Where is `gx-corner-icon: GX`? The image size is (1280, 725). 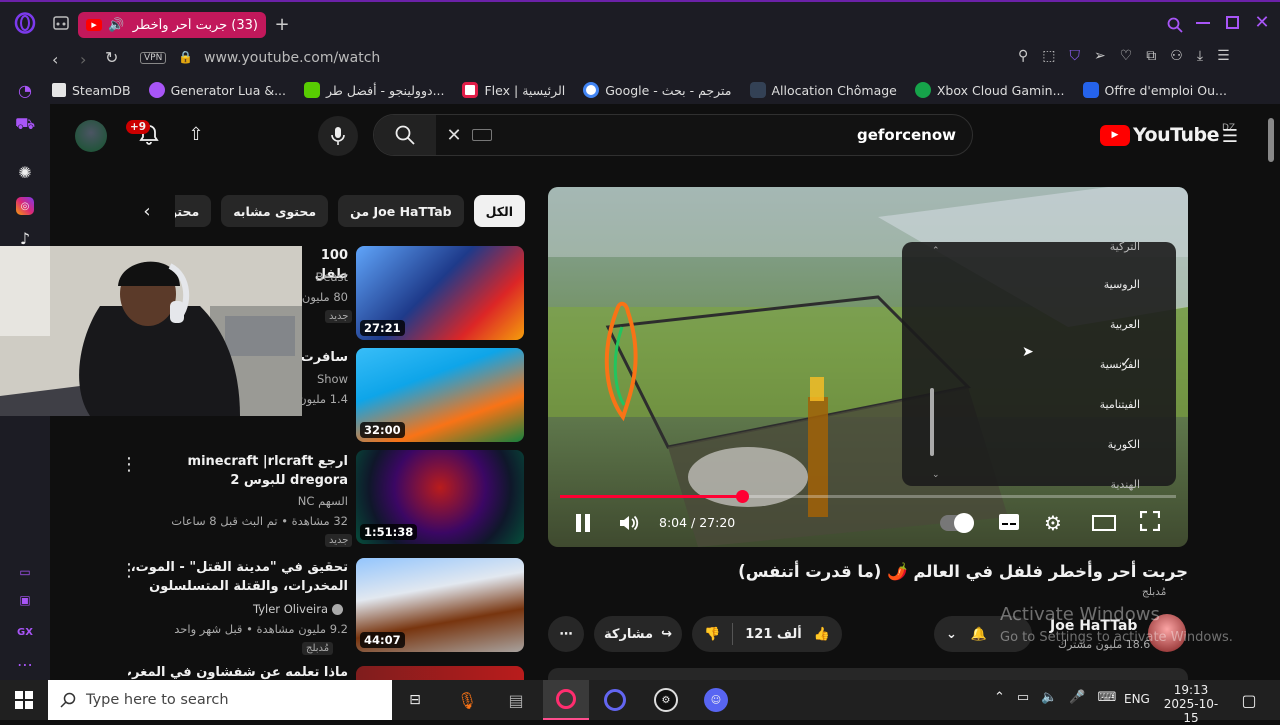 gx-corner-icon: GX is located at coordinates (25, 632).